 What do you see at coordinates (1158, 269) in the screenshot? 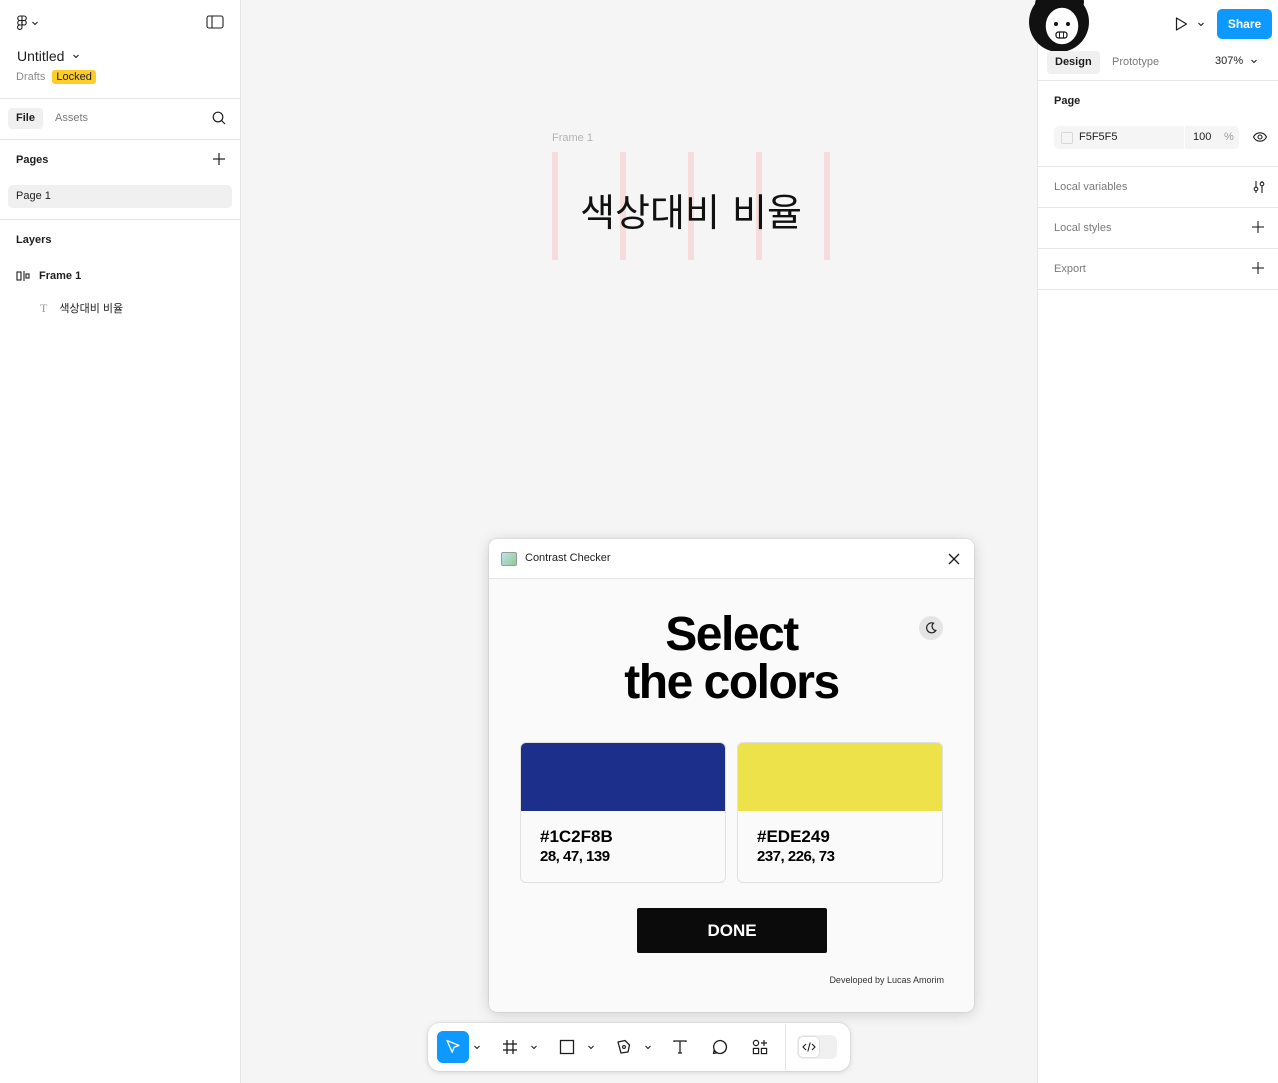
I see `export-row: Export` at bounding box center [1158, 269].